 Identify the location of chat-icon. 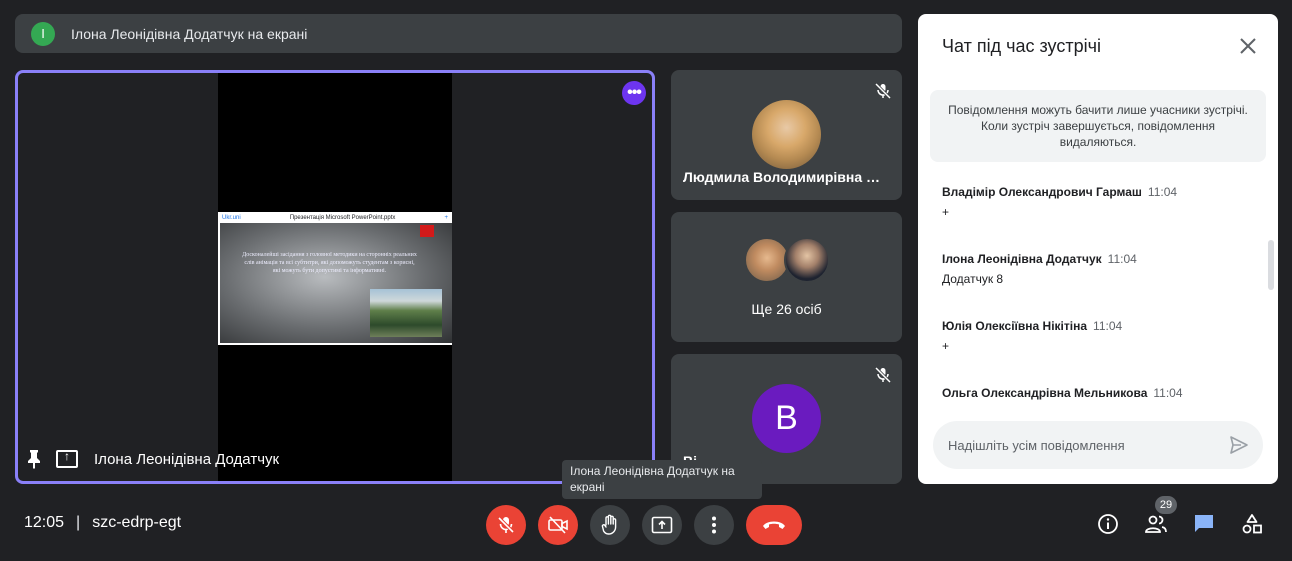
(1204, 523).